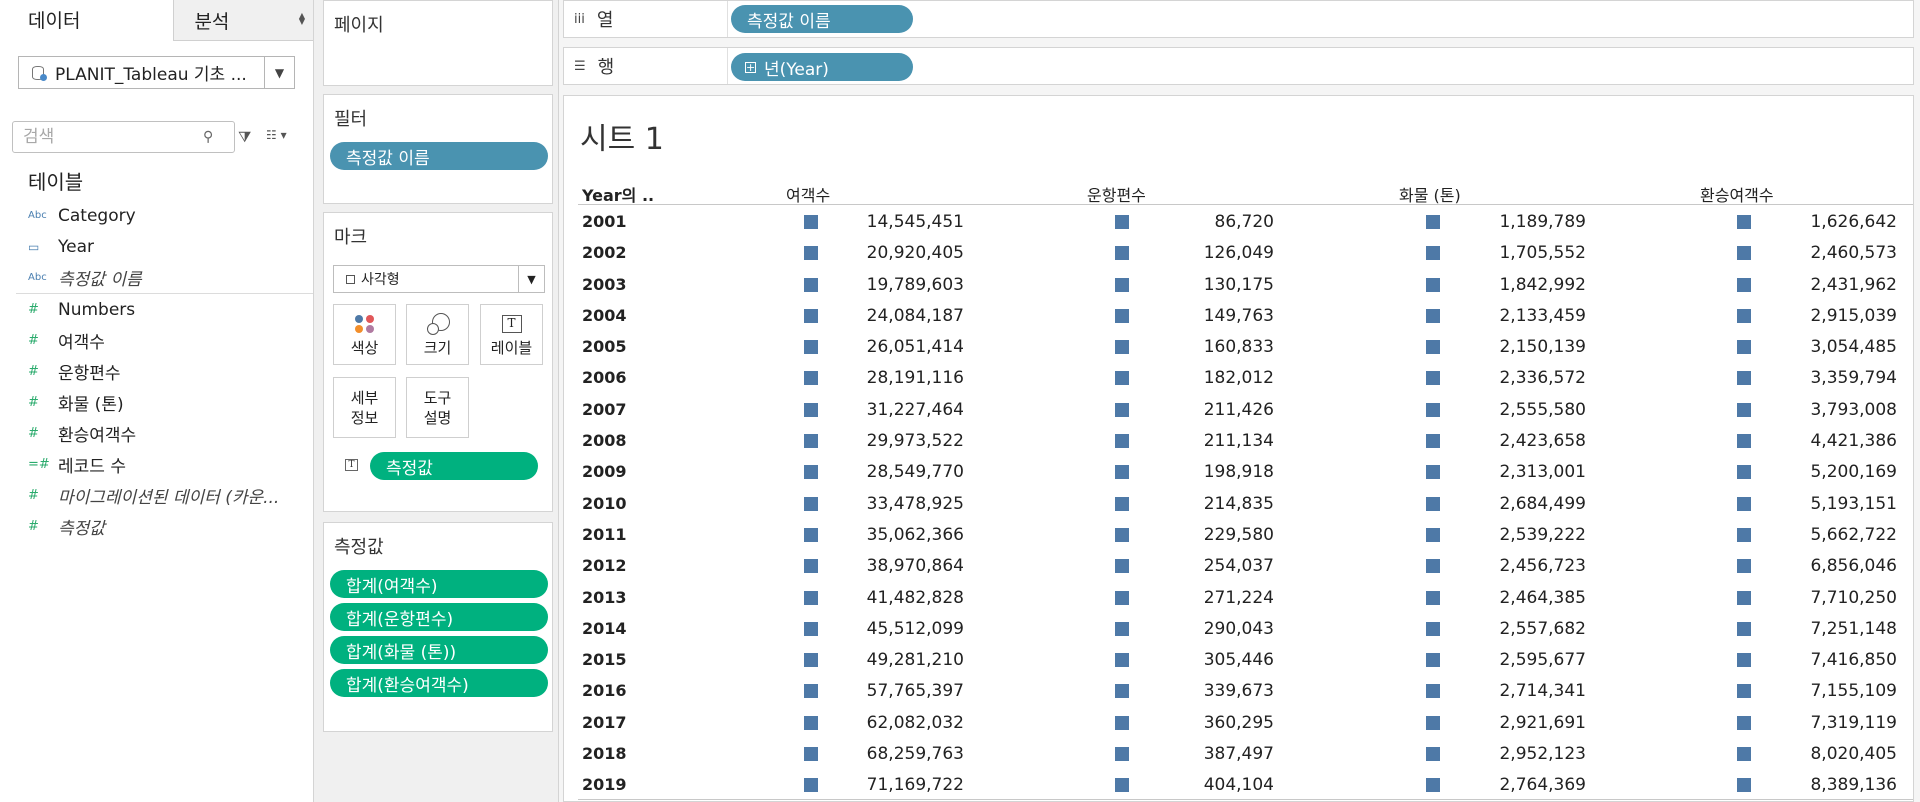 The height and width of the screenshot is (802, 1920). Describe the element at coordinates (156, 309) in the screenshot. I see `field-item: # Numbers` at that location.